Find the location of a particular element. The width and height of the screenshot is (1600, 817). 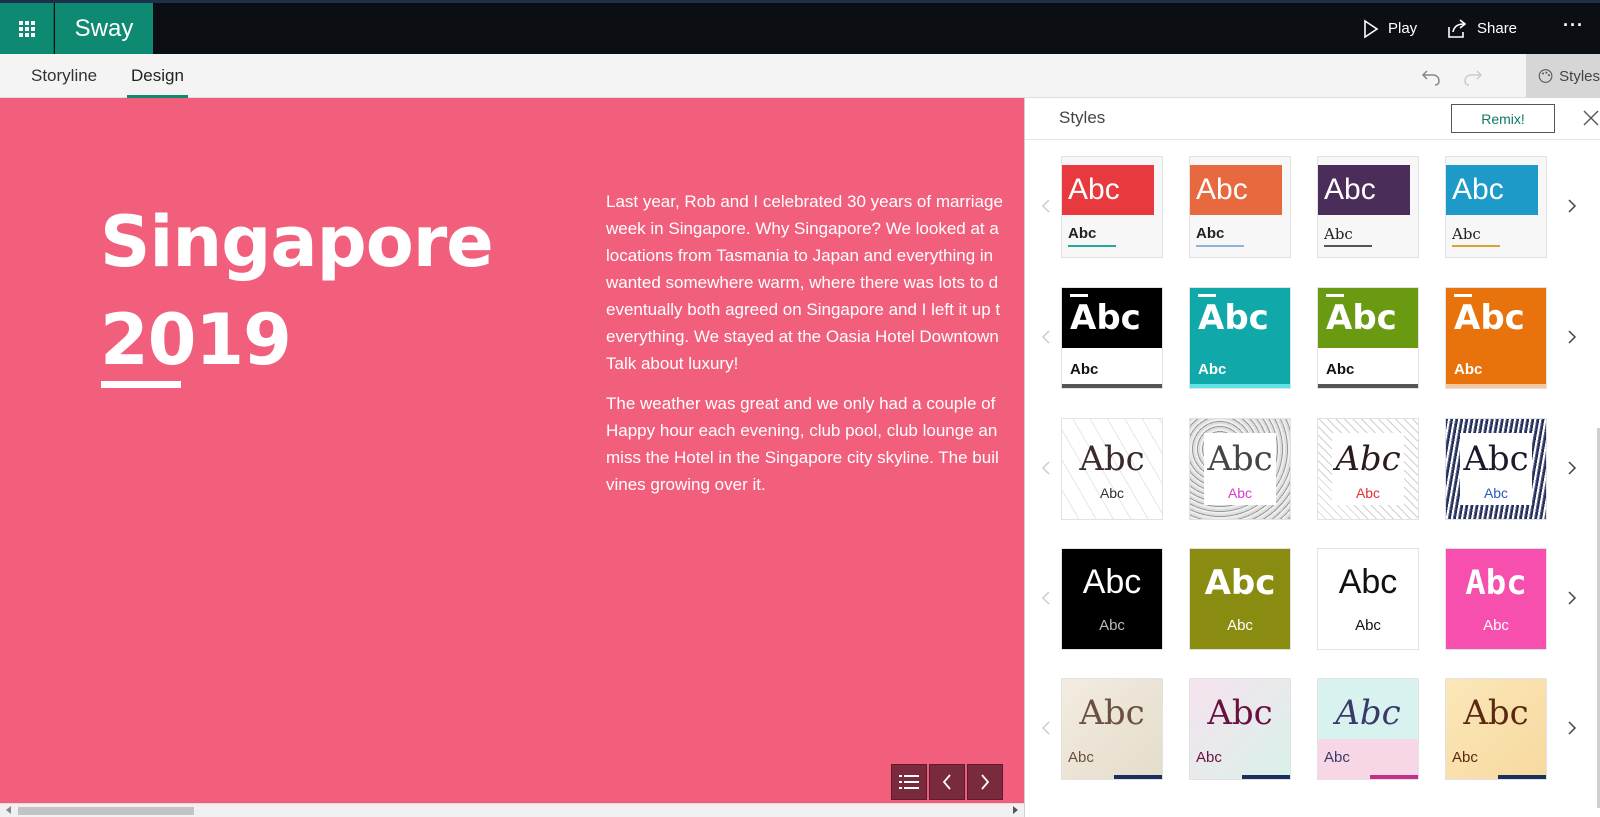

title-line-1: Singapore is located at coordinates (297, 242).